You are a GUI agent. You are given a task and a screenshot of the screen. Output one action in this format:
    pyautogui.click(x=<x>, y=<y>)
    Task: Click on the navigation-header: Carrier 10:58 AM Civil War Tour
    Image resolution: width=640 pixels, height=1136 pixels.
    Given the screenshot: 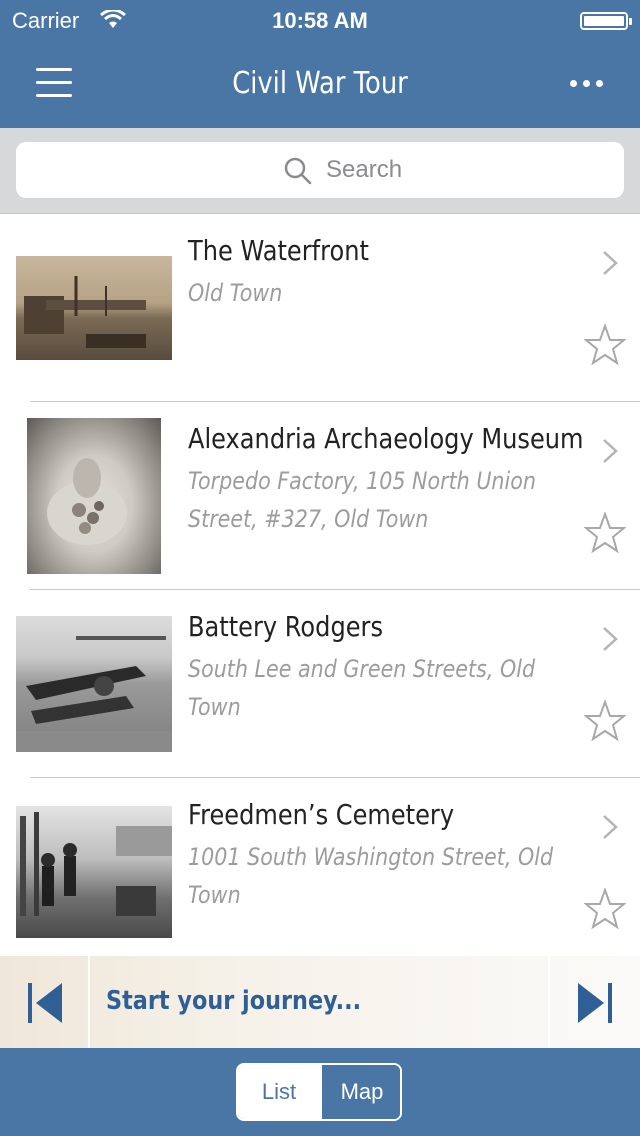 What is the action you would take?
    pyautogui.click(x=320, y=64)
    